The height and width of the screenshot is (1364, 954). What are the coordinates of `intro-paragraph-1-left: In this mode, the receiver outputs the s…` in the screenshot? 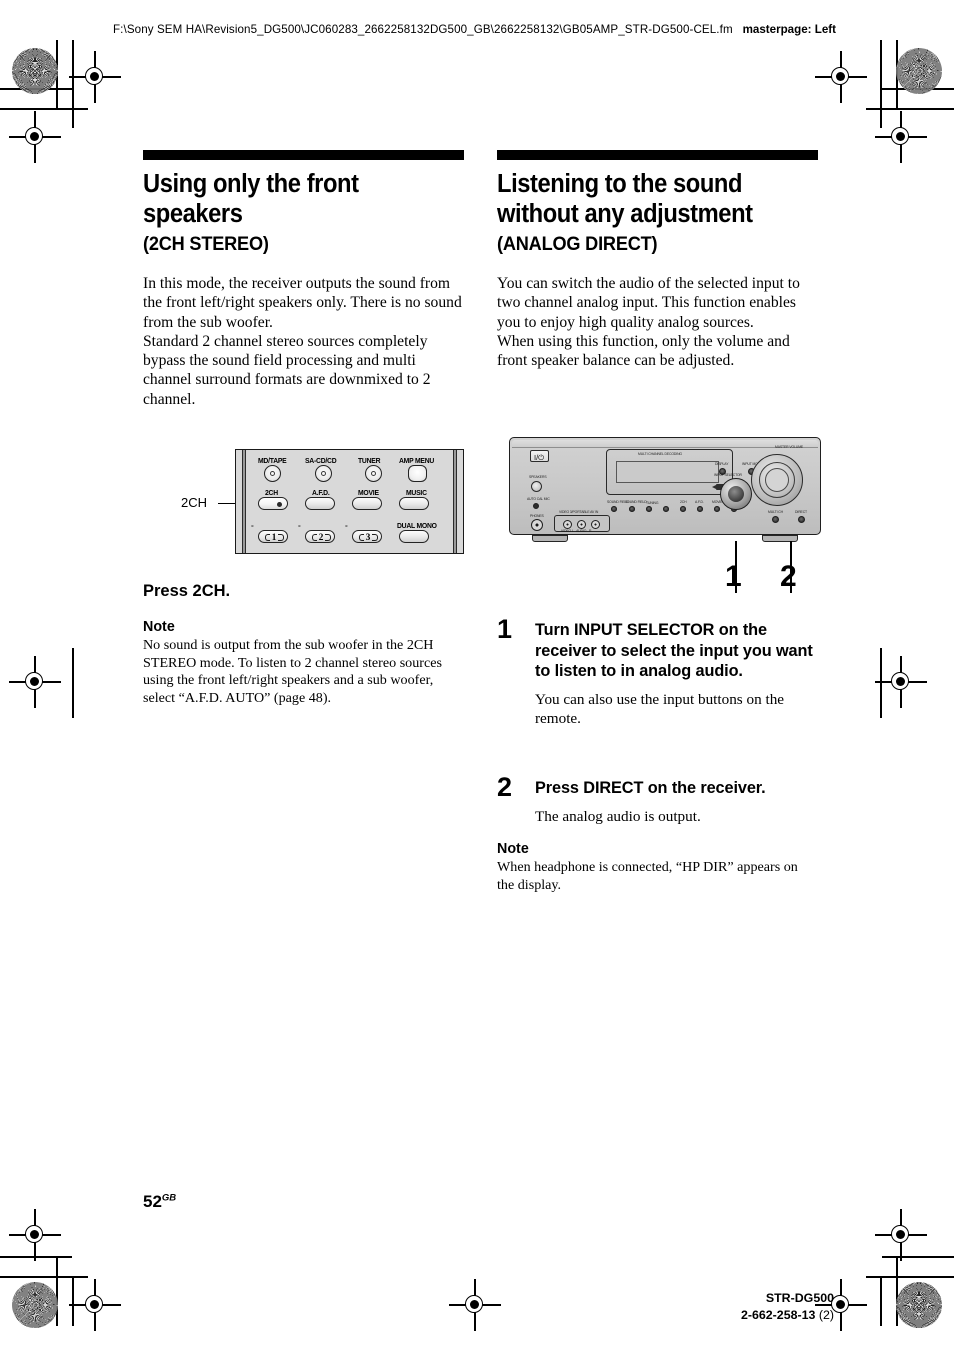 It's located at (302, 303).